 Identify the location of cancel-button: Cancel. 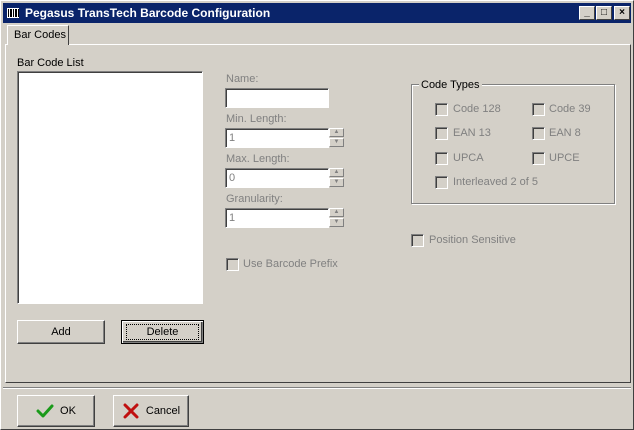
(151, 411).